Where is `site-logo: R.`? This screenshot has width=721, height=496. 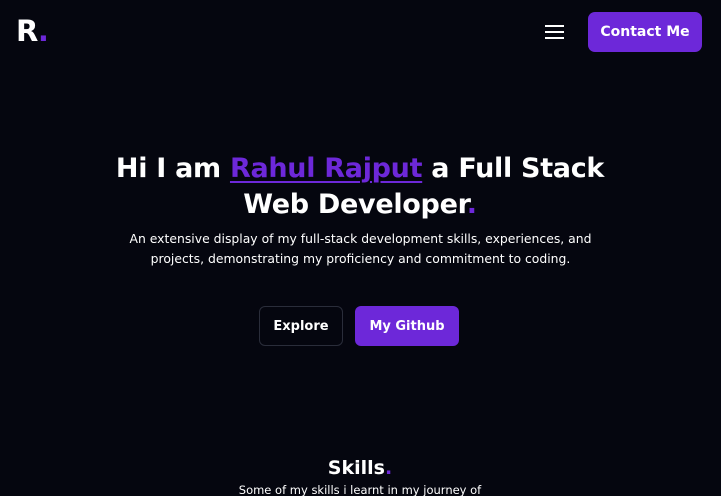
site-logo: R. is located at coordinates (32, 31).